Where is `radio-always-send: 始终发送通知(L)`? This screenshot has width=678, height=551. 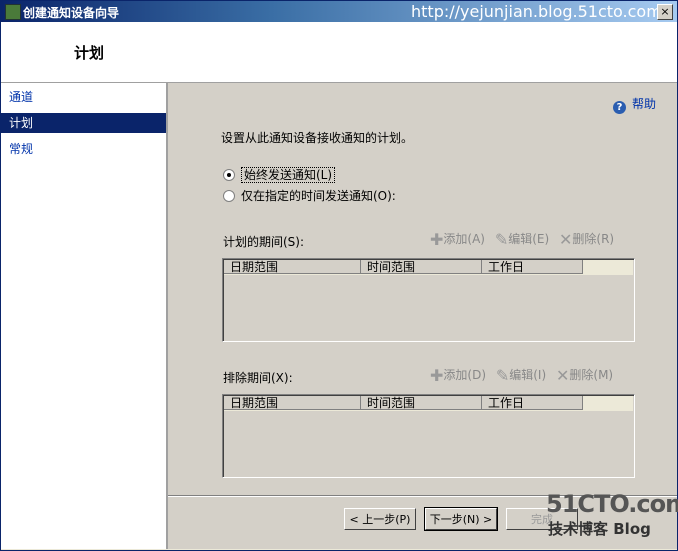
radio-always-send: 始终发送通知(L) is located at coordinates (279, 174).